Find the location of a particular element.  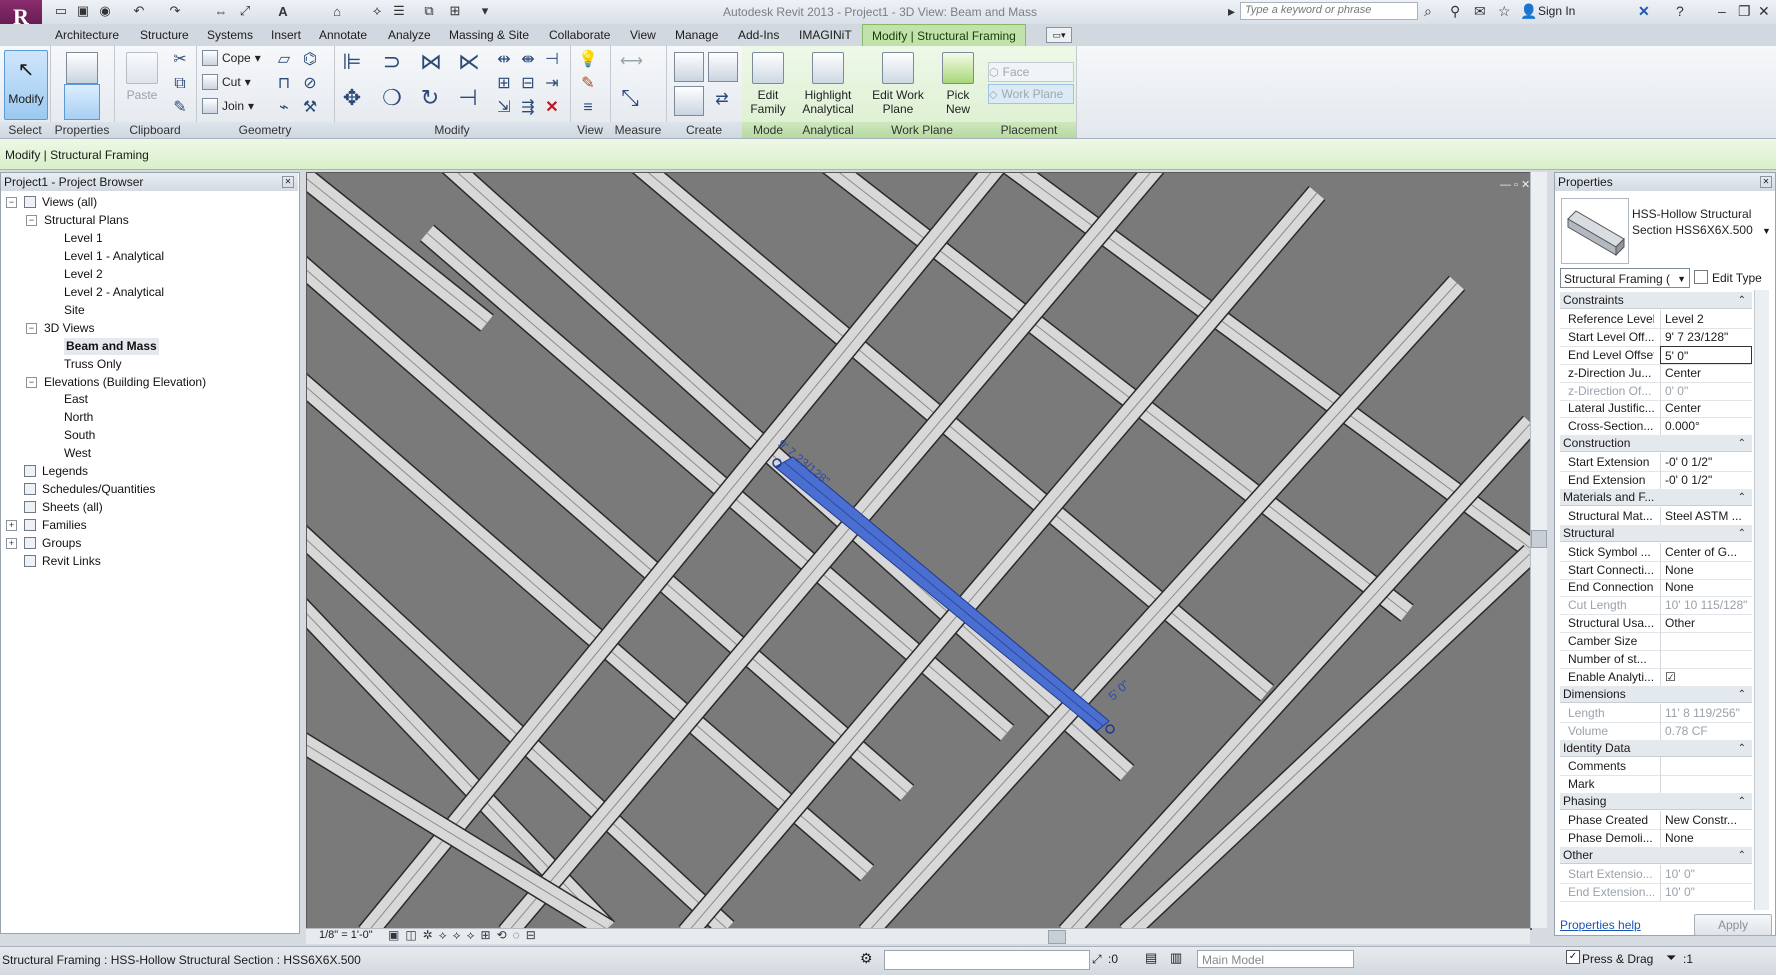

property-row: Mark is located at coordinates (1656, 785).